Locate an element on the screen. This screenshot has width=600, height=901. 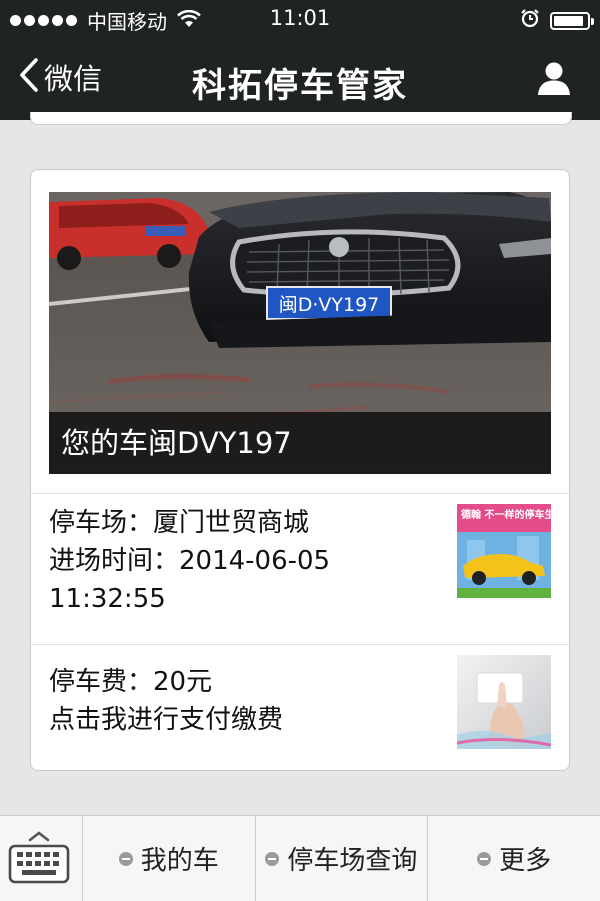
page-title: 科拓停车管家 is located at coordinates (300, 86).